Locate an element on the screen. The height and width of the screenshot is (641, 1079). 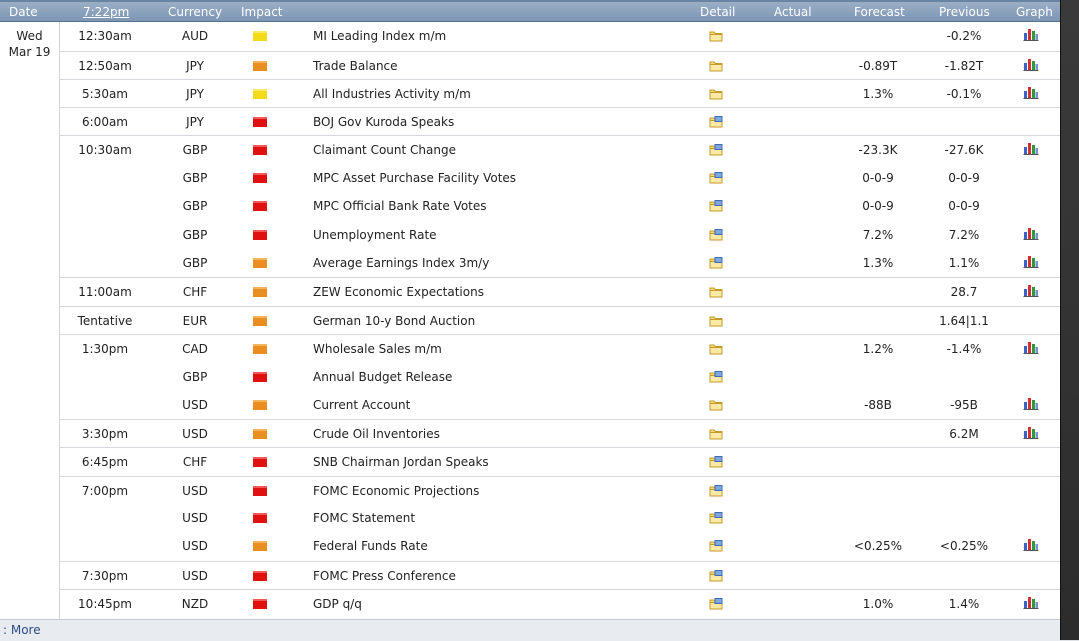
event-title: MPC Asset Purchase Facility Votes is located at coordinates (414, 178).